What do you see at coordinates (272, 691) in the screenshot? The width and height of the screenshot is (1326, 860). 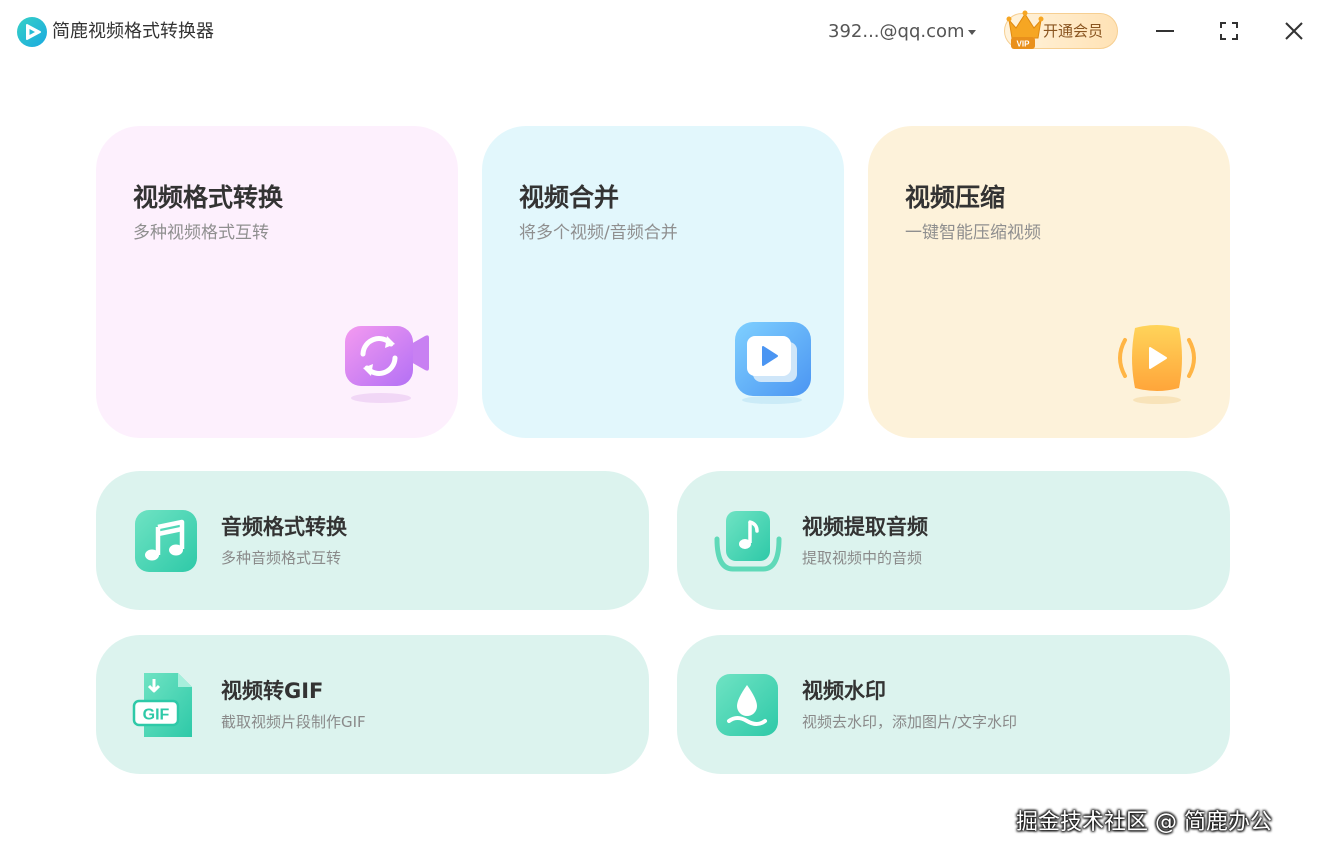 I see `card-title: 视频转GIF` at bounding box center [272, 691].